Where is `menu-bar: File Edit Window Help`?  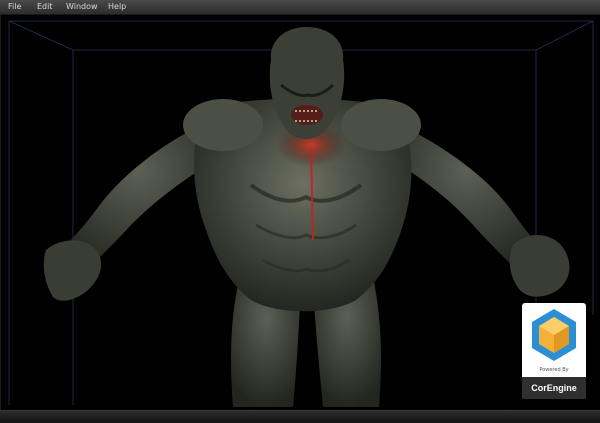
menu-bar: File Edit Window Help is located at coordinates (300, 7).